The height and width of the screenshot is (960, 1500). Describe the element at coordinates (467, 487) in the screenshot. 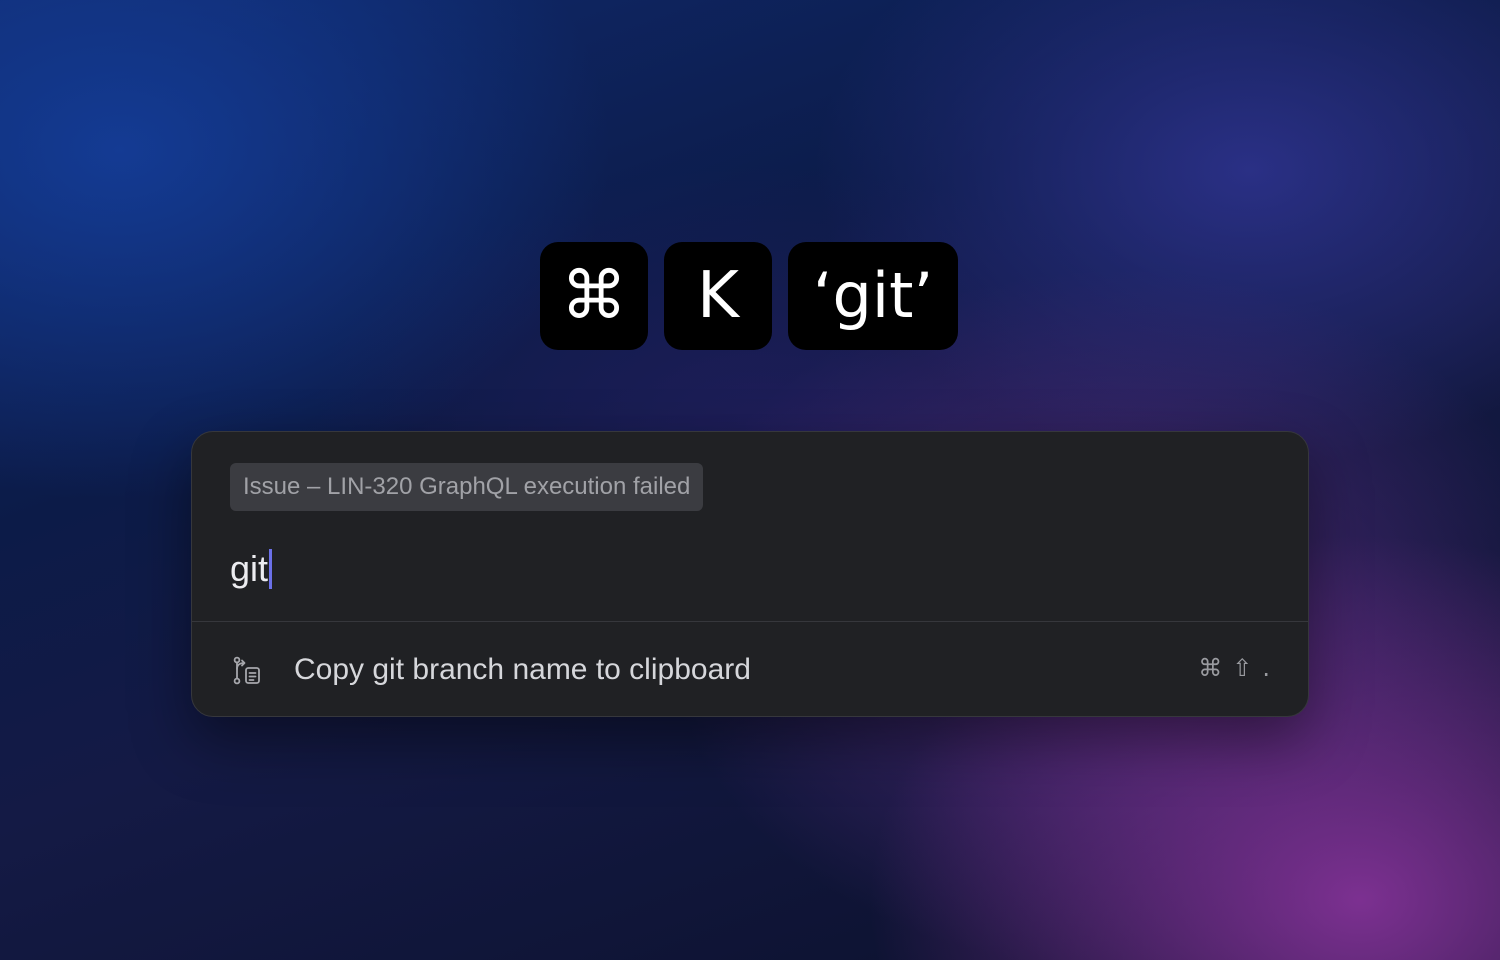

I see `context-chip: Issue – LIN-320 GraphQL execution failed` at that location.